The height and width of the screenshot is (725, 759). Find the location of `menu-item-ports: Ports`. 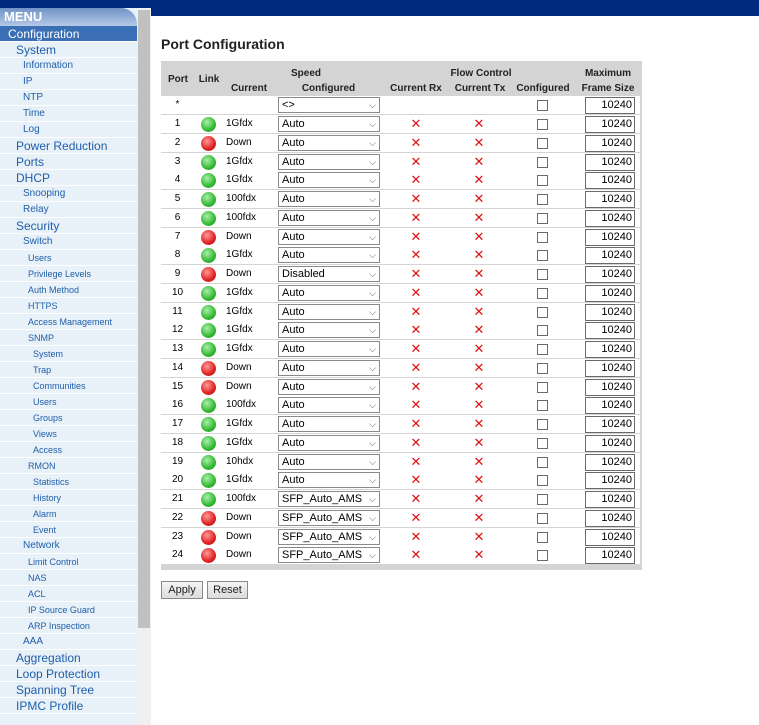

menu-item-ports: Ports is located at coordinates (68, 162).